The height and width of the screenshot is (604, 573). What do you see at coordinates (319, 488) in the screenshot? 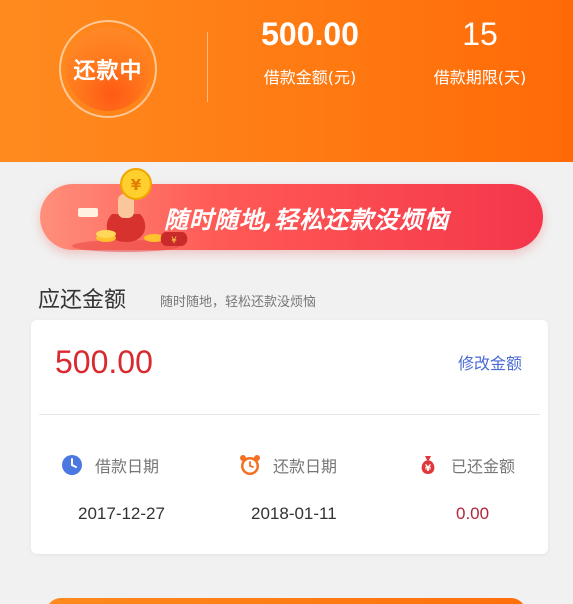
I see `repay-date-column: 还款日期 2018-01-11` at bounding box center [319, 488].